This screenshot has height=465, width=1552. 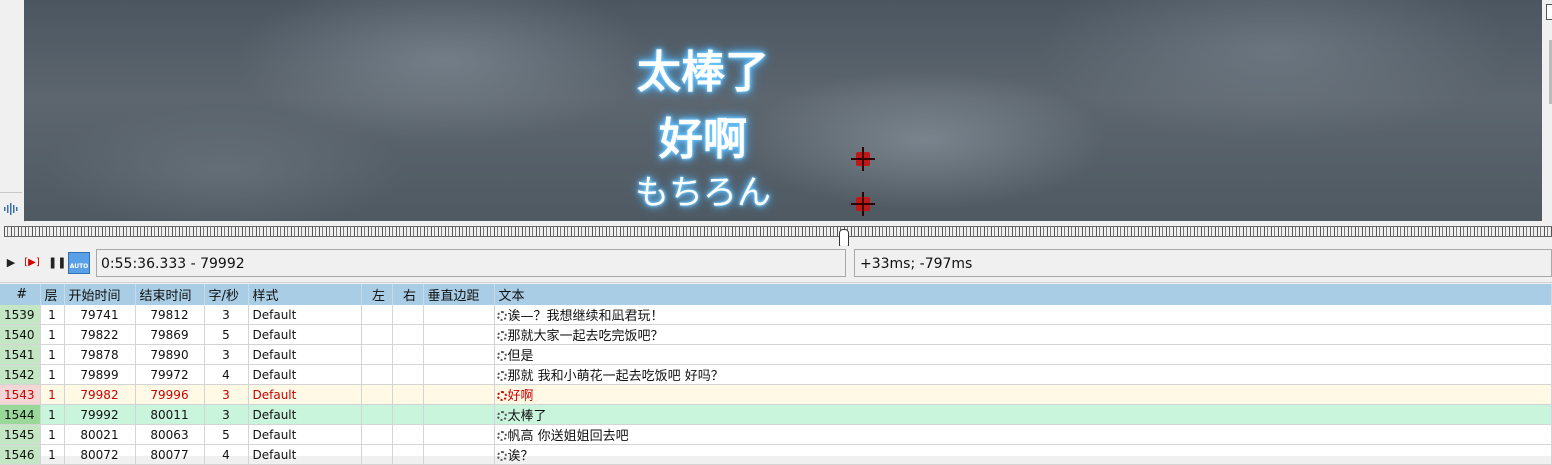 What do you see at coordinates (11, 209) in the screenshot?
I see `audio-waveform-icon` at bounding box center [11, 209].